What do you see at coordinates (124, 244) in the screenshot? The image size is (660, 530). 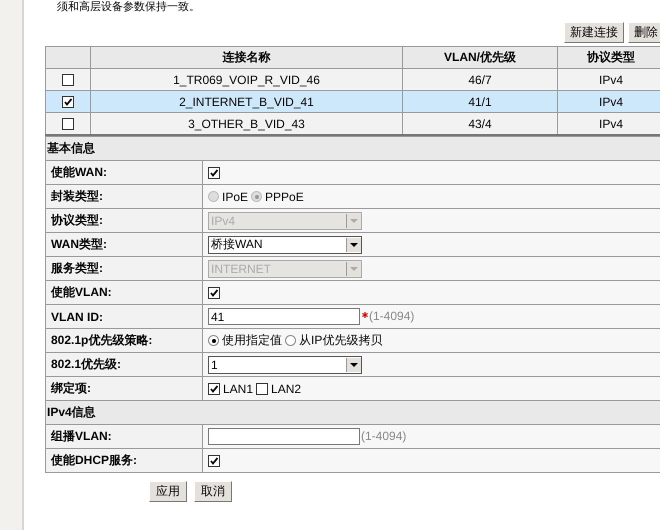 I see `field-label: WAN类型:` at bounding box center [124, 244].